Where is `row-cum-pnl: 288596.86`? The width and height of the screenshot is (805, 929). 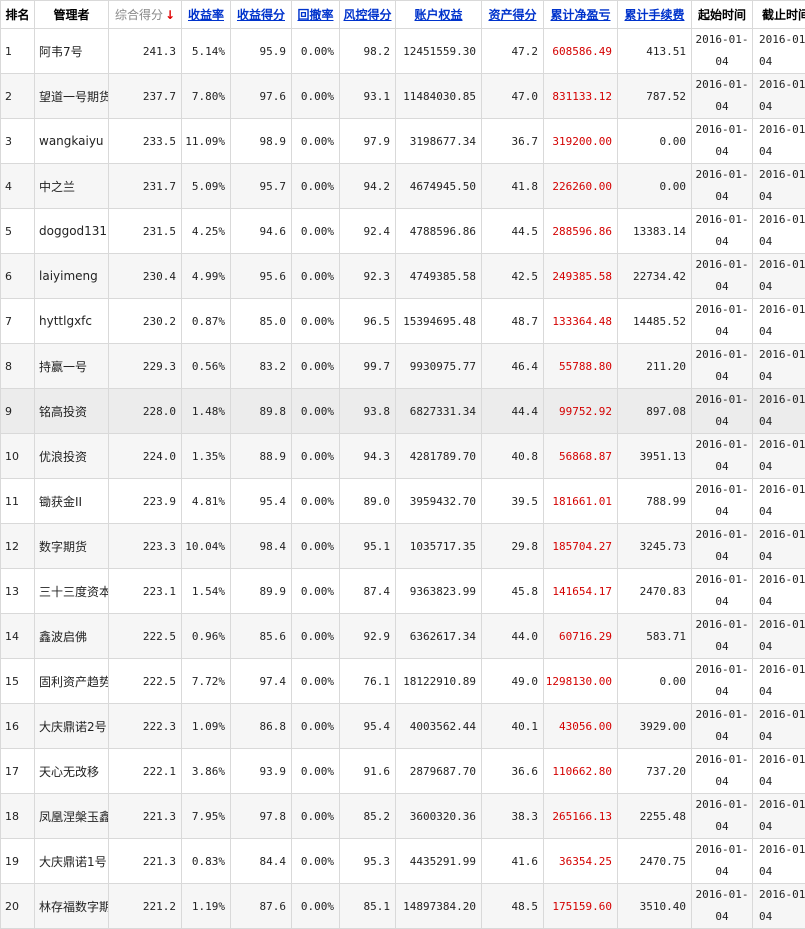 row-cum-pnl: 288596.86 is located at coordinates (581, 231).